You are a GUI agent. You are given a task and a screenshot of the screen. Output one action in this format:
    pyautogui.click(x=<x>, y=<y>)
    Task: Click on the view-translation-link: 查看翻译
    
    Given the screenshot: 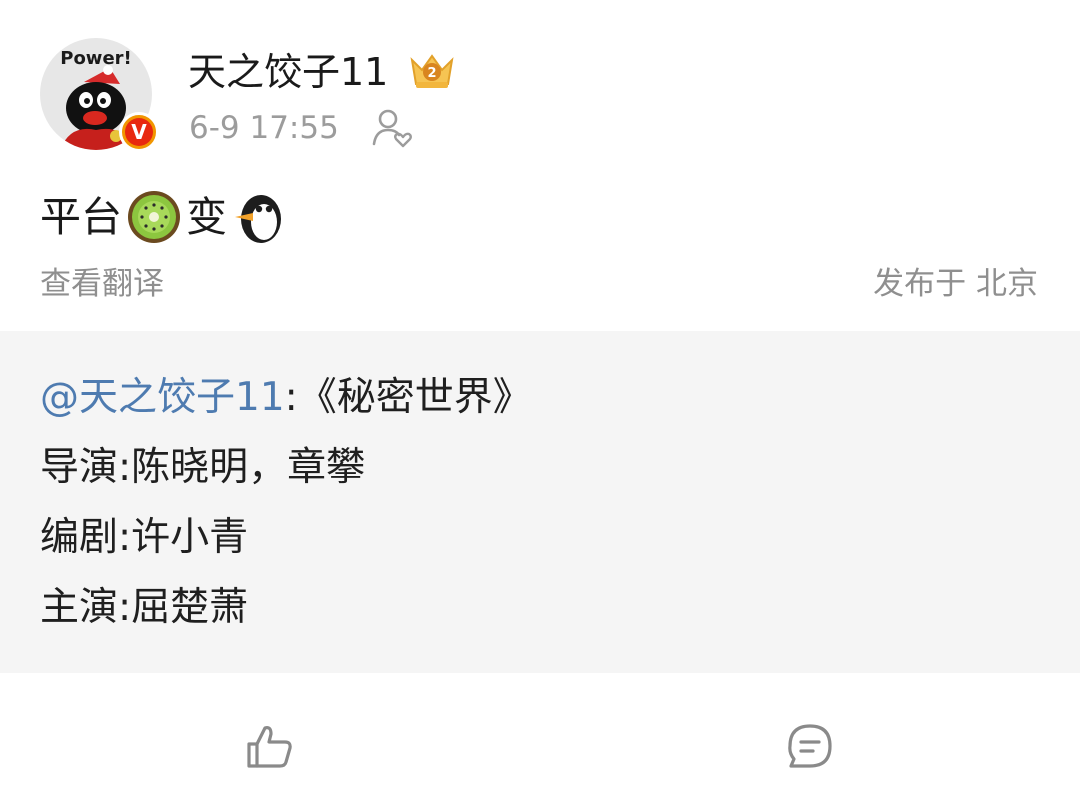 What is the action you would take?
    pyautogui.click(x=102, y=284)
    